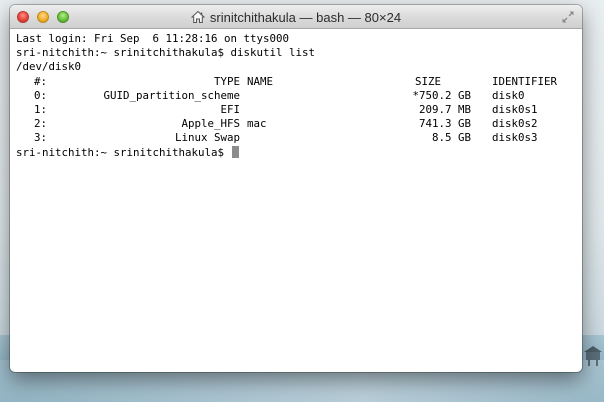 The width and height of the screenshot is (604, 402). What do you see at coordinates (593, 356) in the screenshot?
I see `wallpaper-hut` at bounding box center [593, 356].